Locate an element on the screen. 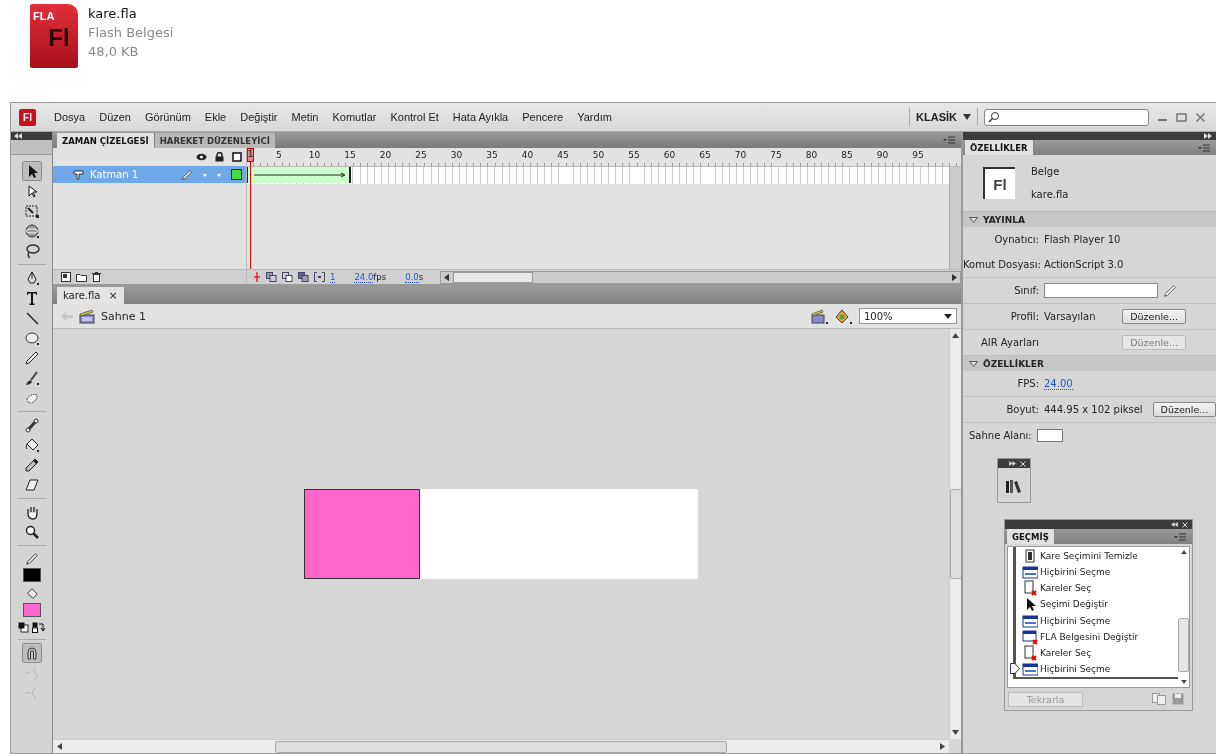 The width and height of the screenshot is (1216, 754). menu-item: Pencere is located at coordinates (543, 117).